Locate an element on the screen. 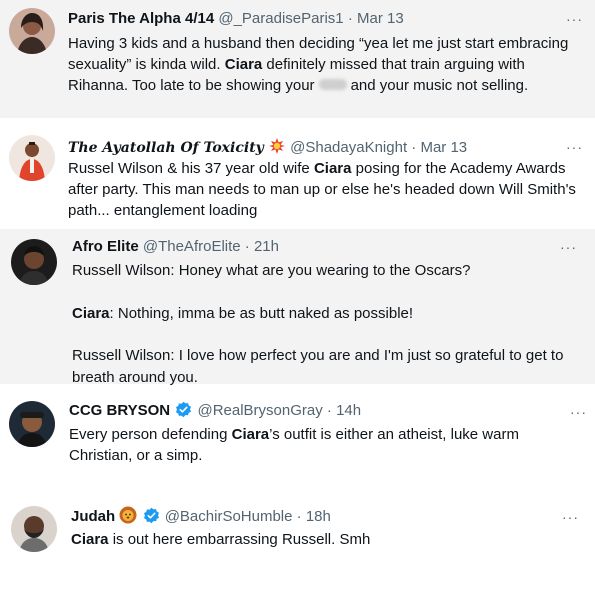 The image size is (595, 595). lion-emoji-icon is located at coordinates (128, 515).